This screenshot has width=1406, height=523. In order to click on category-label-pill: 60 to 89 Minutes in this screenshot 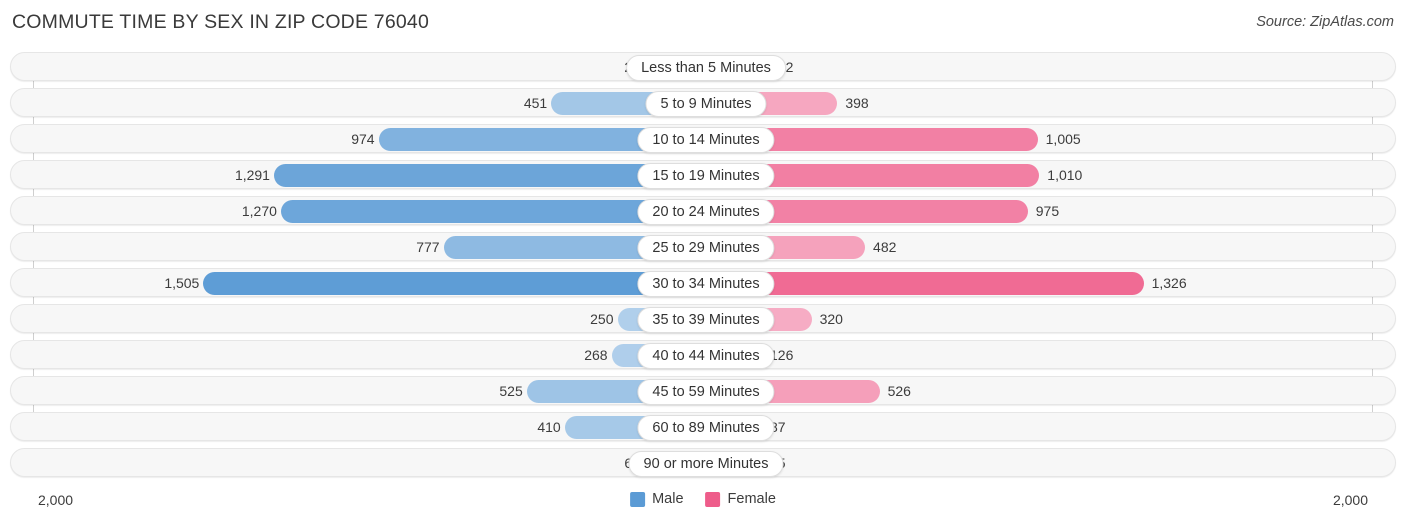, I will do `click(706, 427)`.